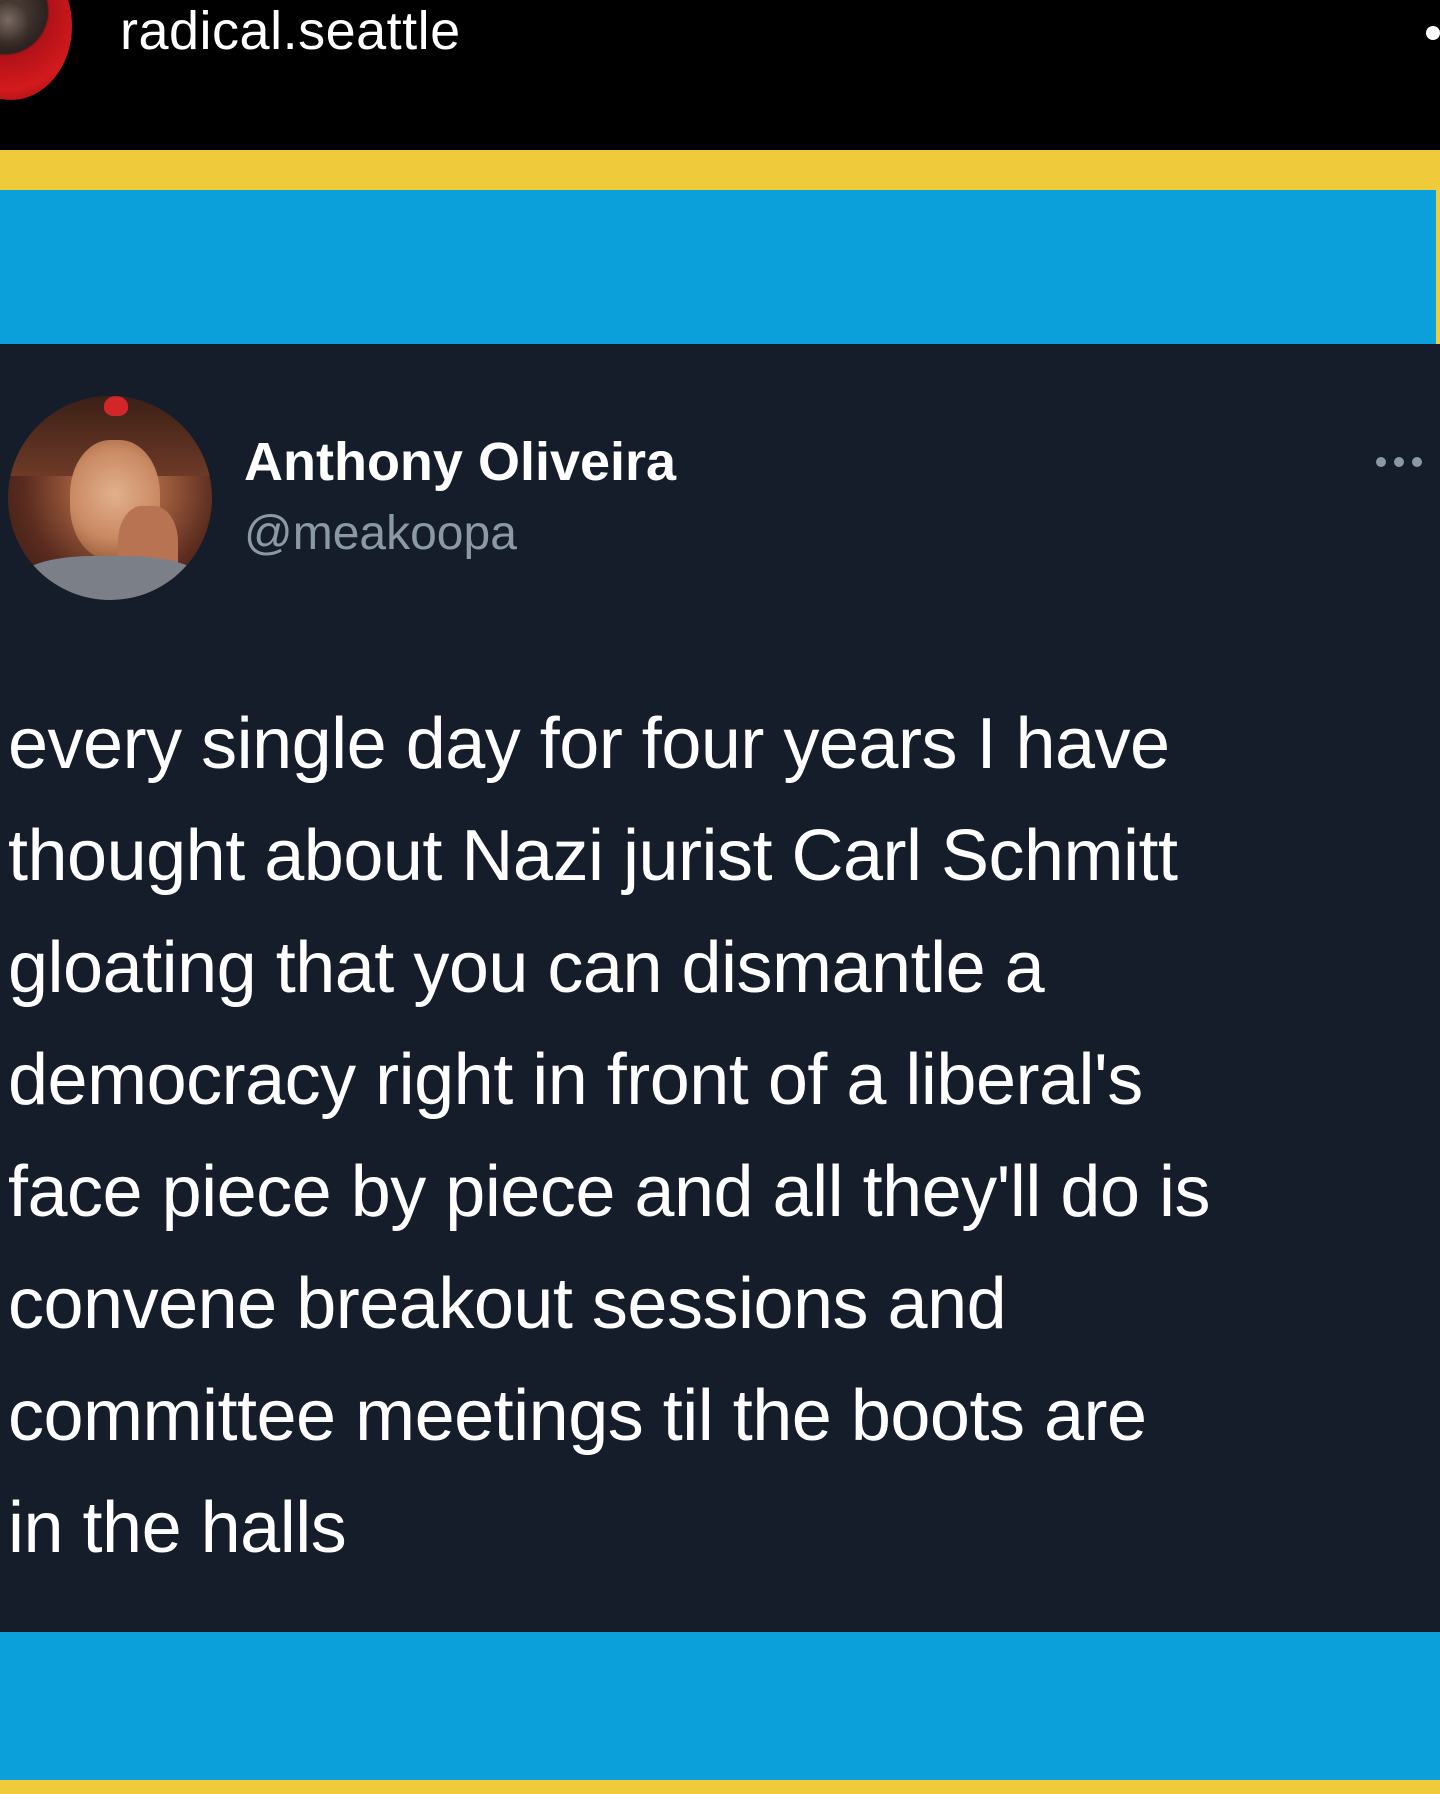 The image size is (1440, 1794). Describe the element at coordinates (720, 75) in the screenshot. I see `post-header: radical.seattle` at that location.